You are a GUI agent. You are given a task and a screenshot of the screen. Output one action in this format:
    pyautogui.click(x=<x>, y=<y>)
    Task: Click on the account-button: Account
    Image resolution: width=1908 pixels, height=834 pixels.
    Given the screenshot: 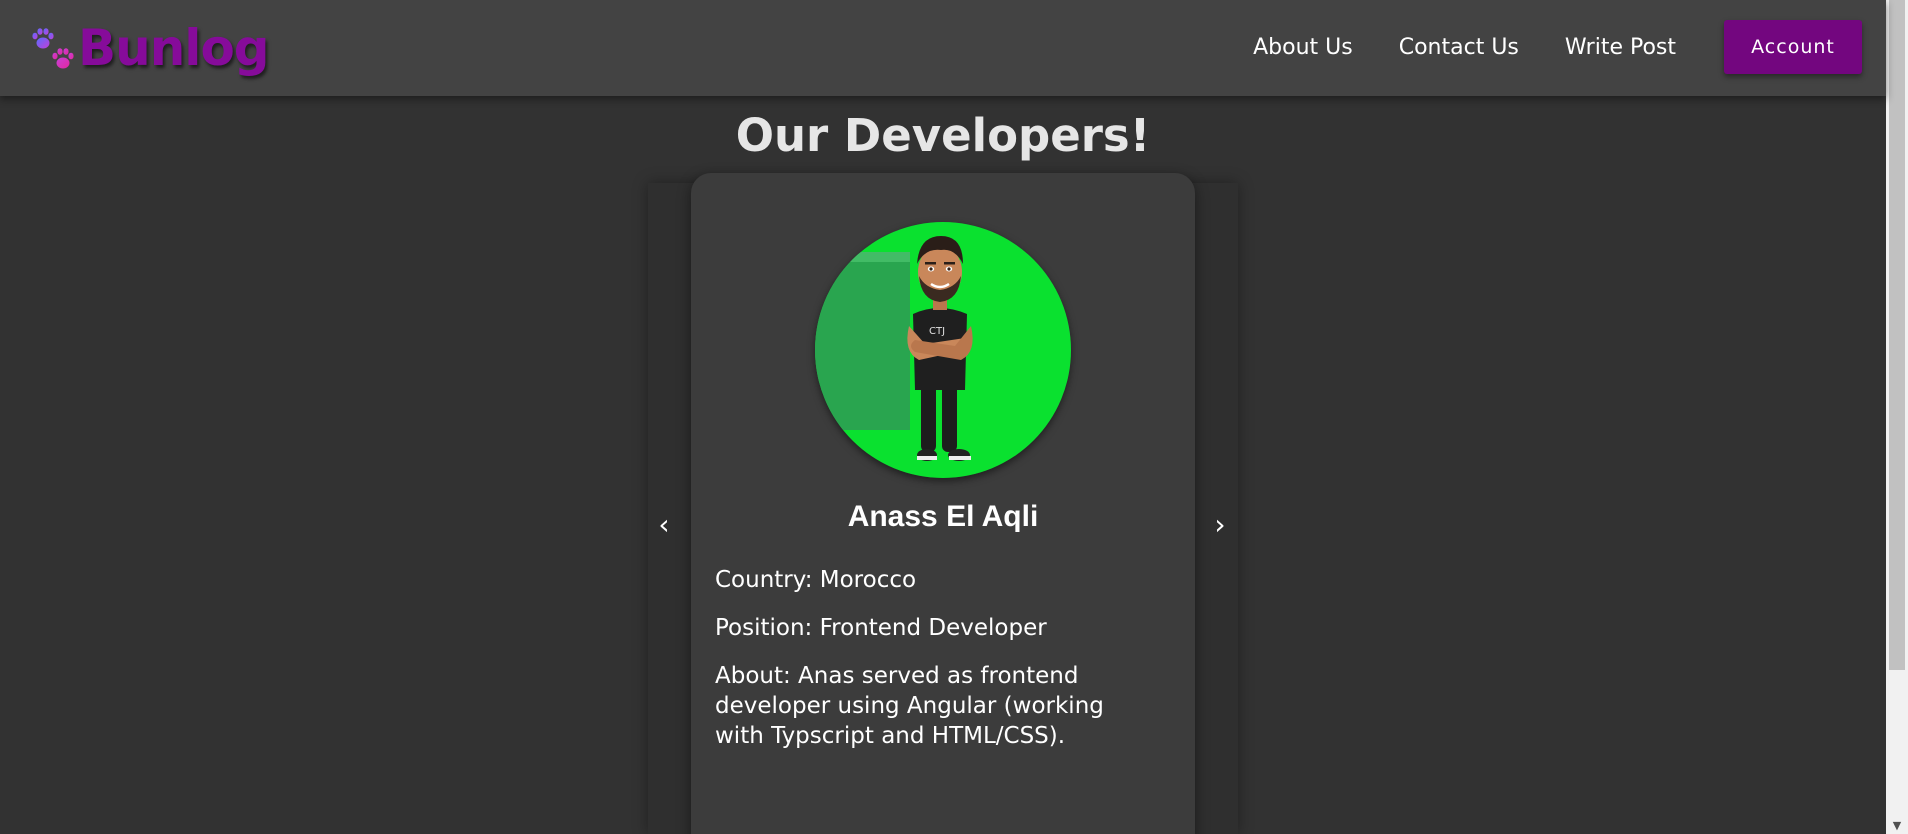 What is the action you would take?
    pyautogui.click(x=1793, y=47)
    